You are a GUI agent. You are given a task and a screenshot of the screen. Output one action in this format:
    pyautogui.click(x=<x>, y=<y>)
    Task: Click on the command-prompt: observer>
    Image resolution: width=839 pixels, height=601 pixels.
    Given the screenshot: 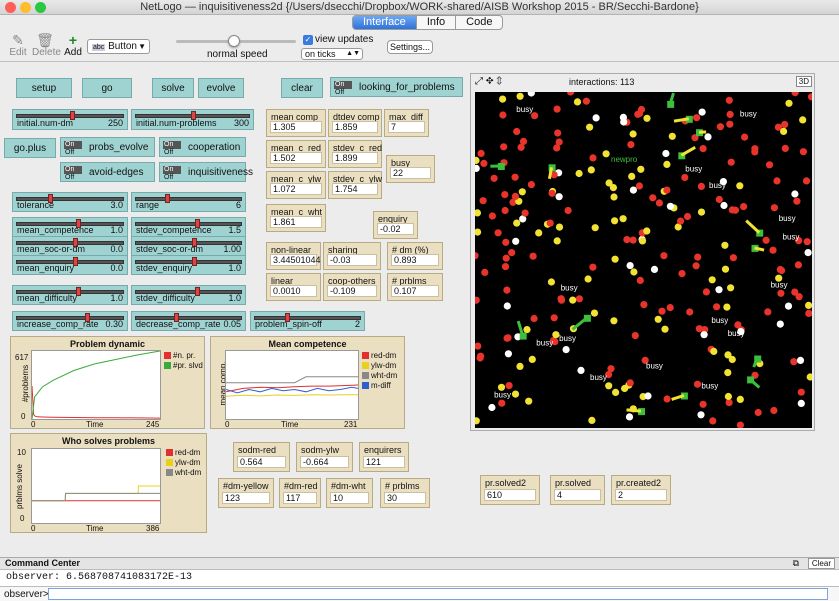 What is the action you would take?
    pyautogui.click(x=26, y=594)
    